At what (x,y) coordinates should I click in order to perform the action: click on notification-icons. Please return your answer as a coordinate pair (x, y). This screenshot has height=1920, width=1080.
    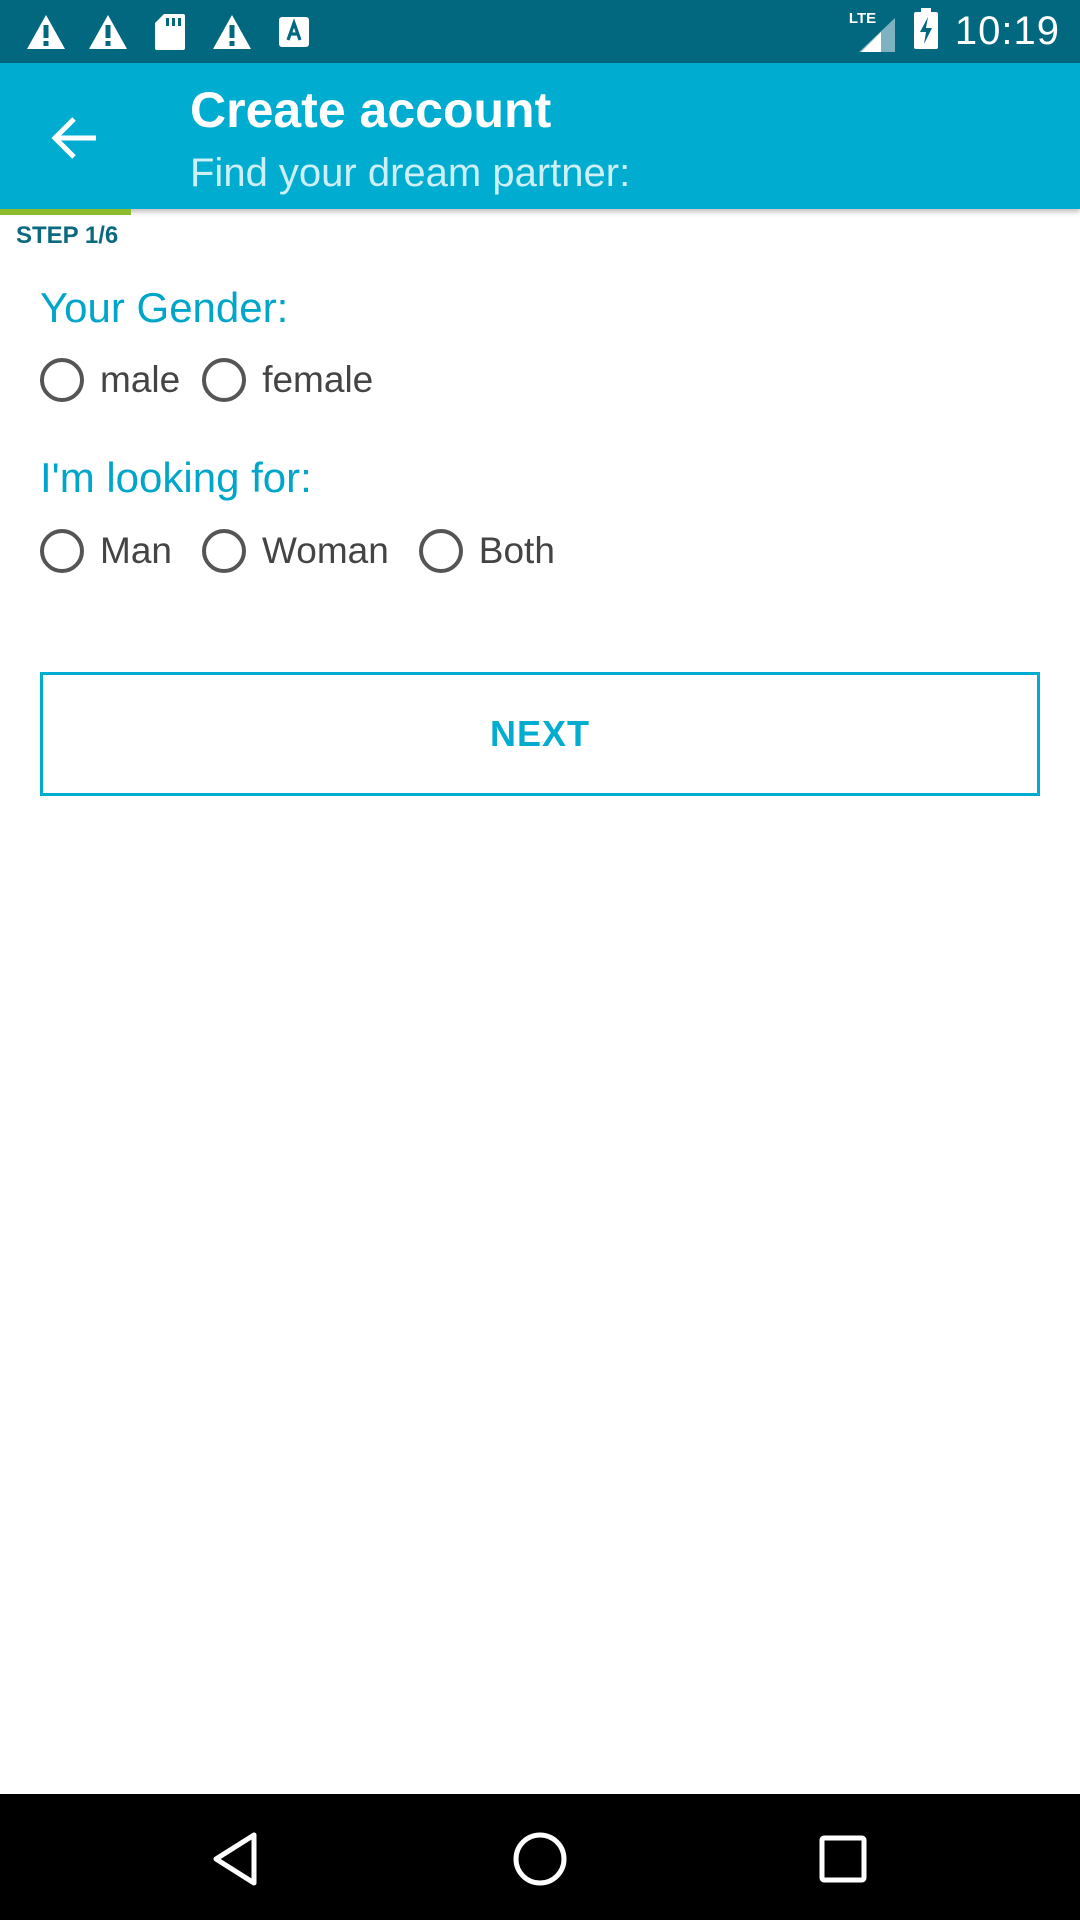
    Looking at the image, I should click on (170, 32).